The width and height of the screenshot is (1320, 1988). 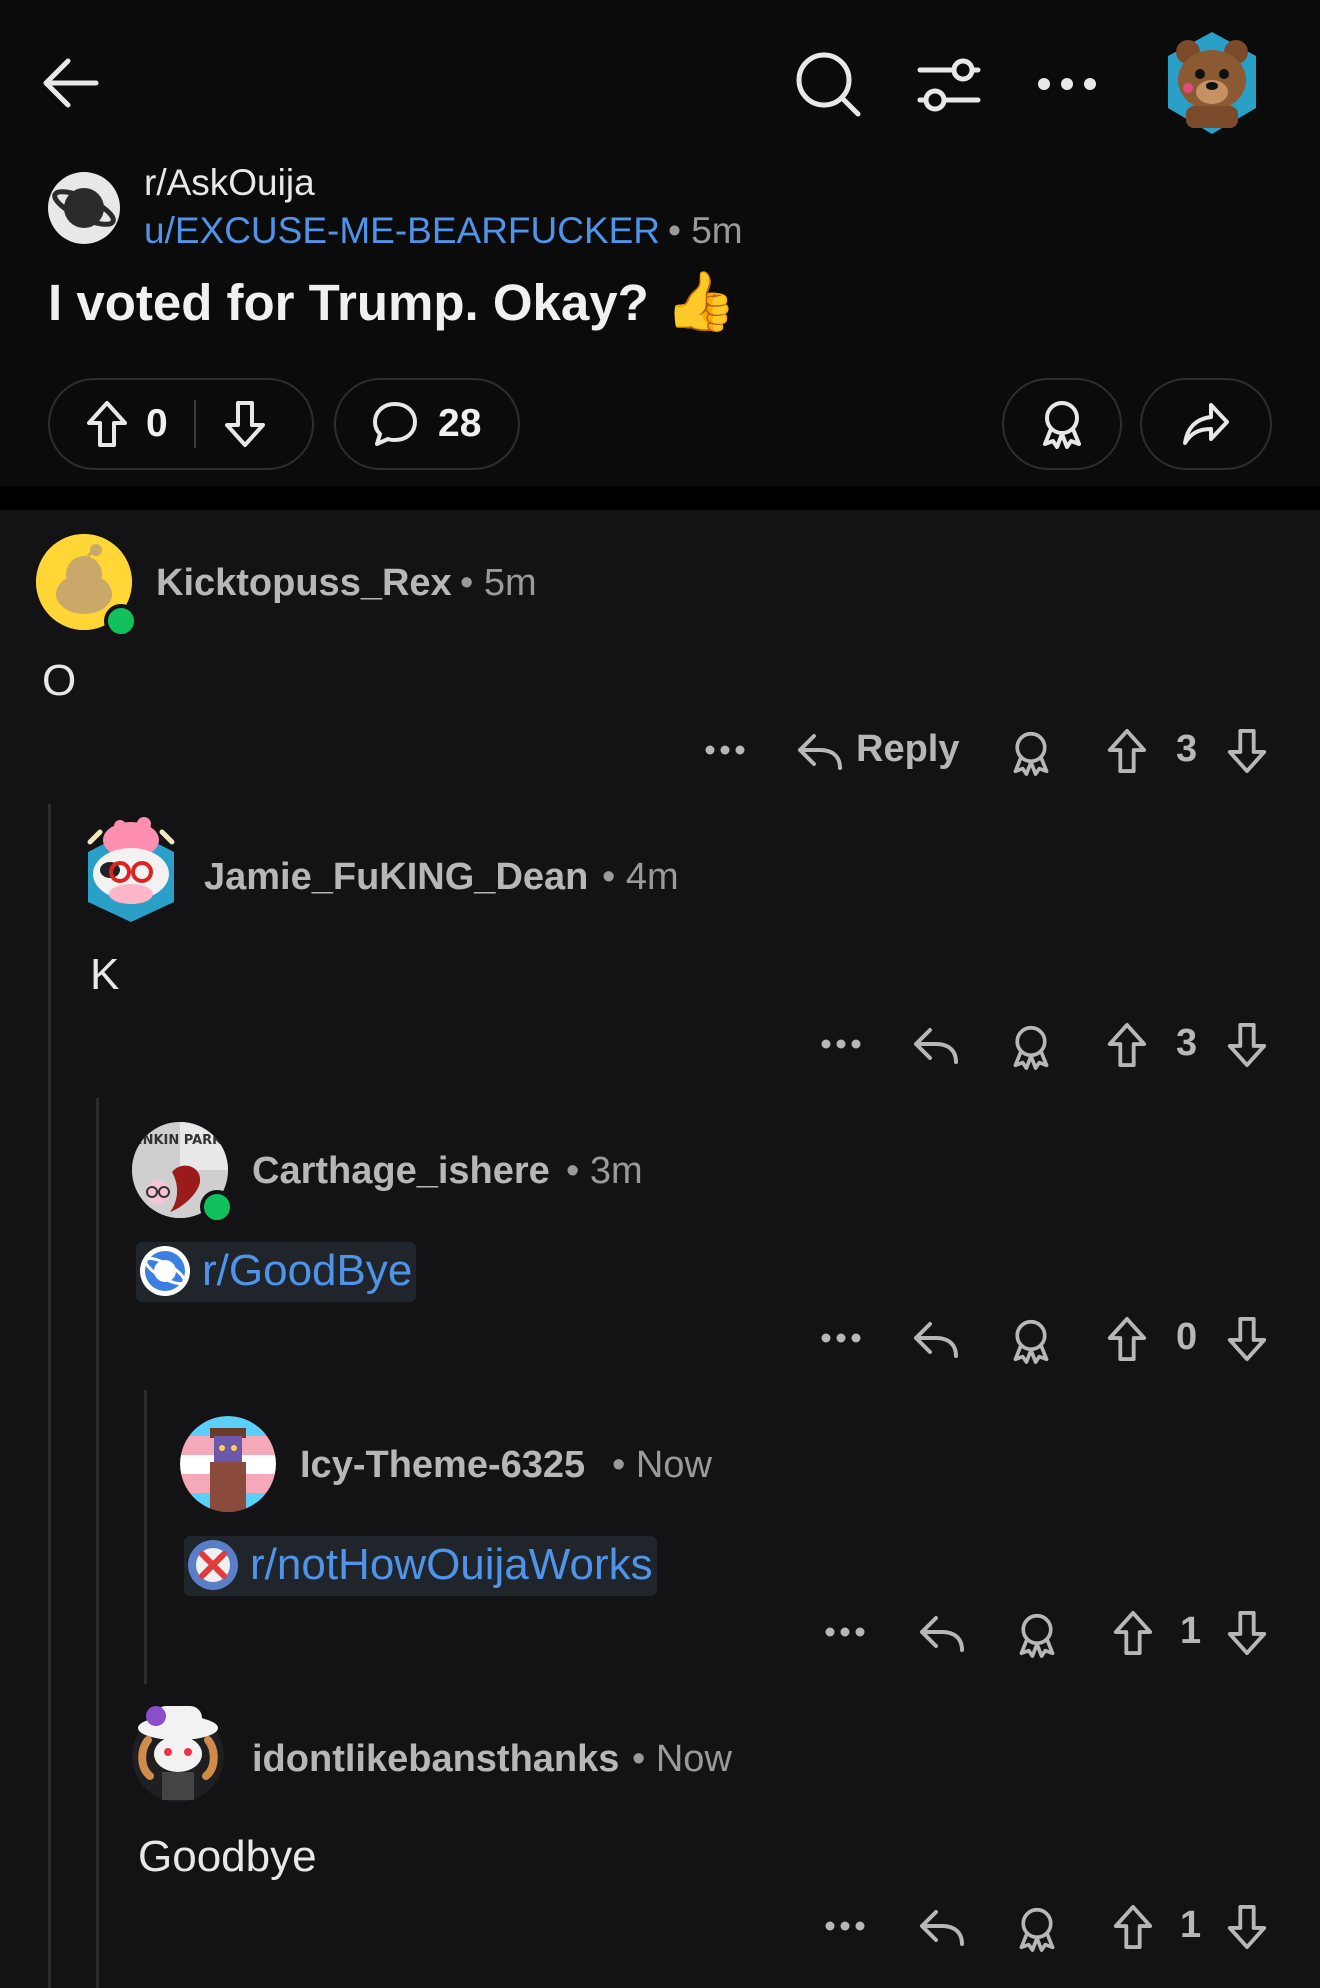 What do you see at coordinates (402, 231) in the screenshot?
I see `post-author: u/EXCUSE-ME-BEARFUCKER` at bounding box center [402, 231].